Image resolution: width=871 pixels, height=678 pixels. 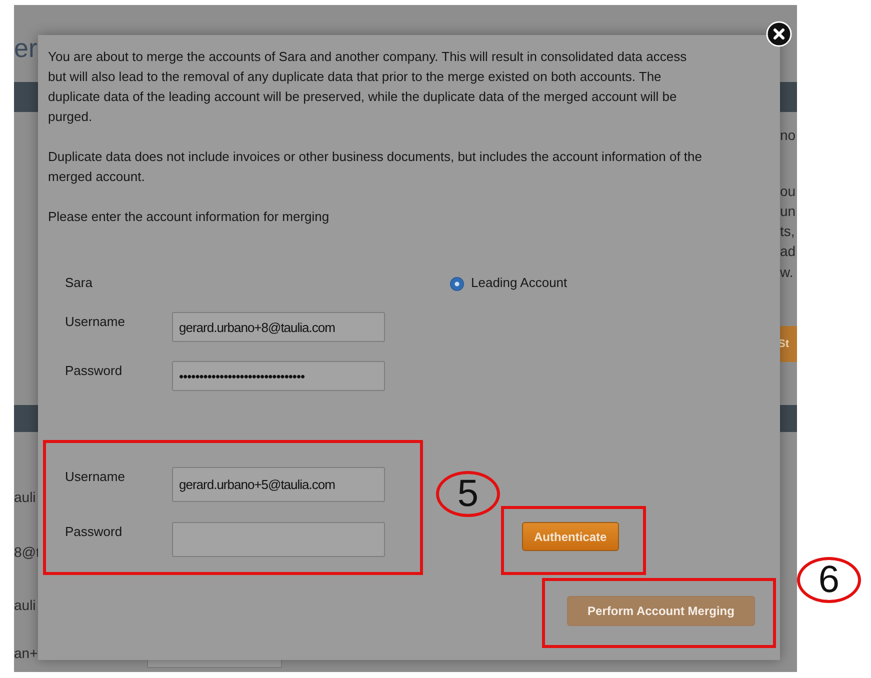 I want to click on input-field: •••••••••••••••••••••••••••••••, so click(x=278, y=376).